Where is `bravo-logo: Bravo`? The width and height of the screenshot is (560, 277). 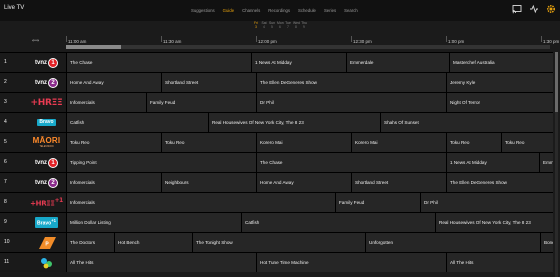
bravo-logo: Bravo is located at coordinates (46, 122).